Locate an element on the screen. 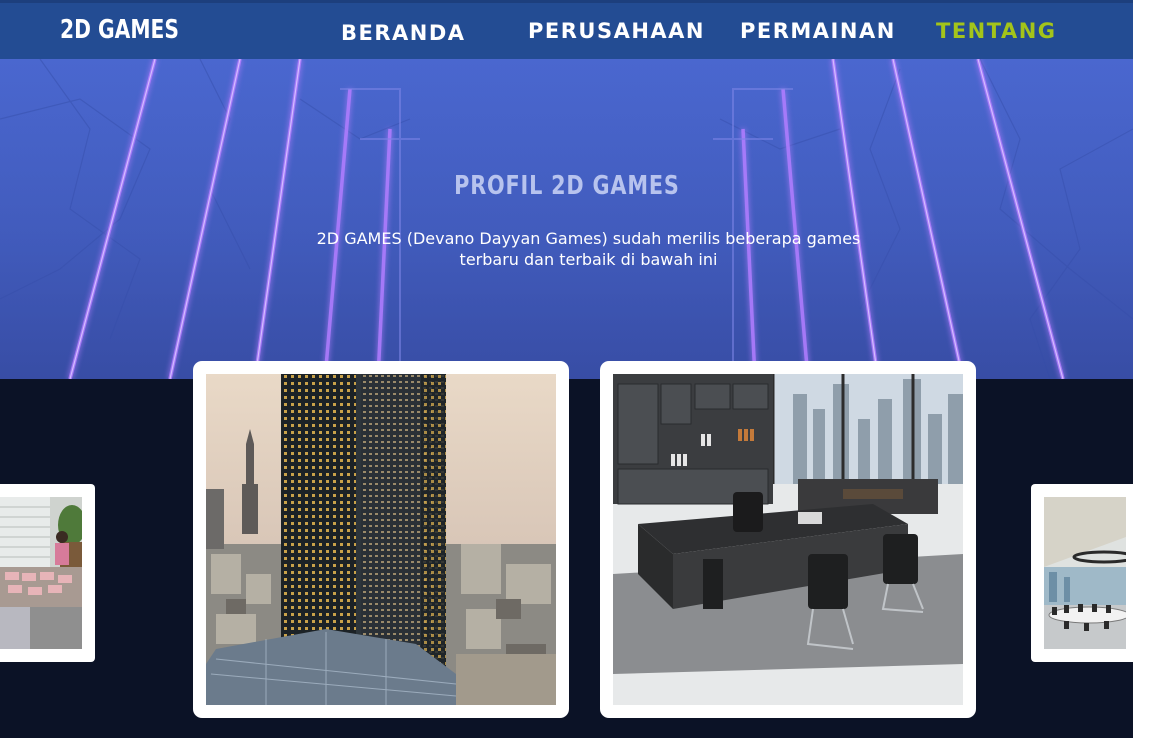 The width and height of the screenshot is (1152, 738). nav-link-beranda: BERANDA is located at coordinates (403, 33).